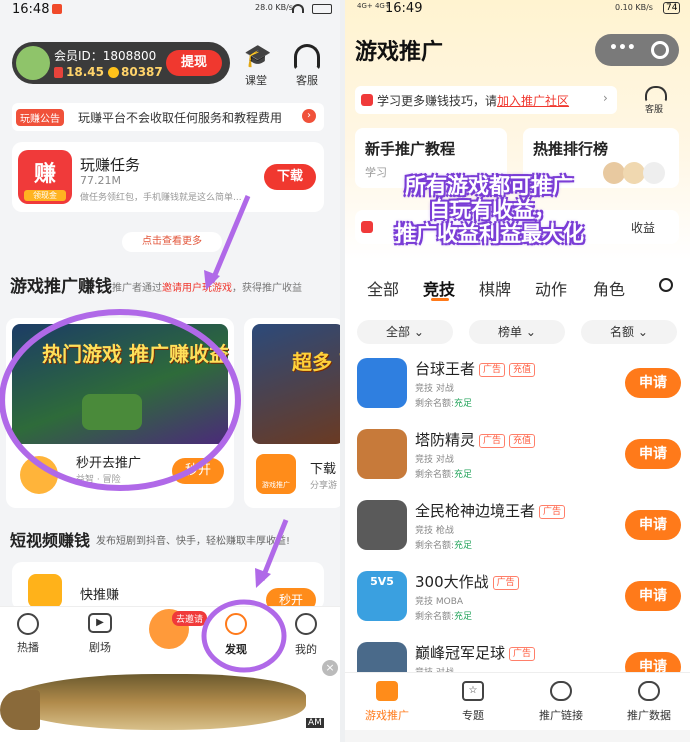 The image size is (690, 742). I want to click on service-icon, so click(656, 94).